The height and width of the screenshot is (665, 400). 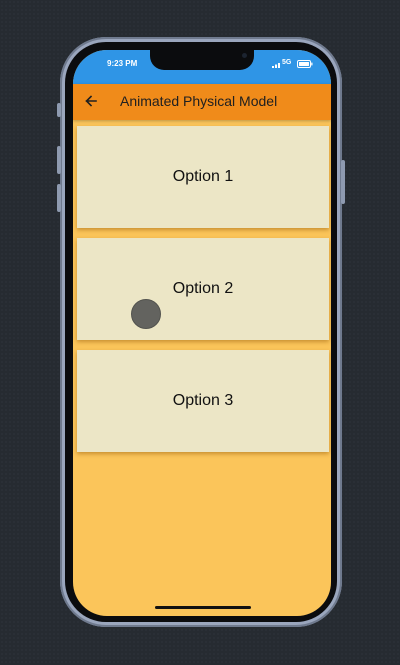 I want to click on page-title: Animated Physical Model, so click(x=199, y=101).